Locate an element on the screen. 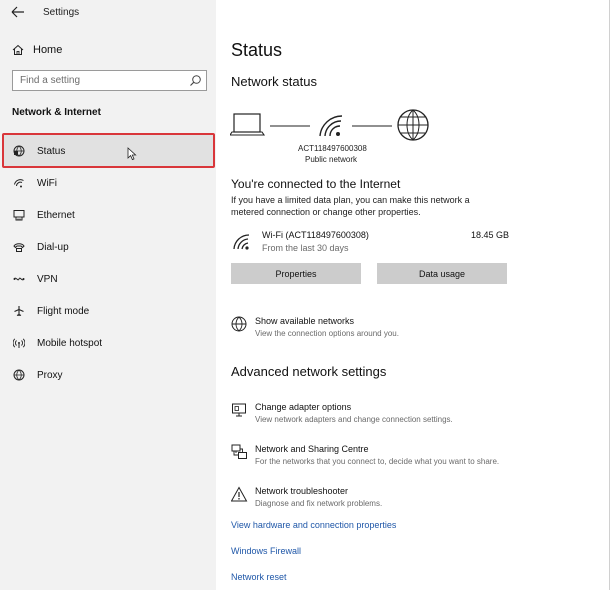  laptop-icon is located at coordinates (248, 124).